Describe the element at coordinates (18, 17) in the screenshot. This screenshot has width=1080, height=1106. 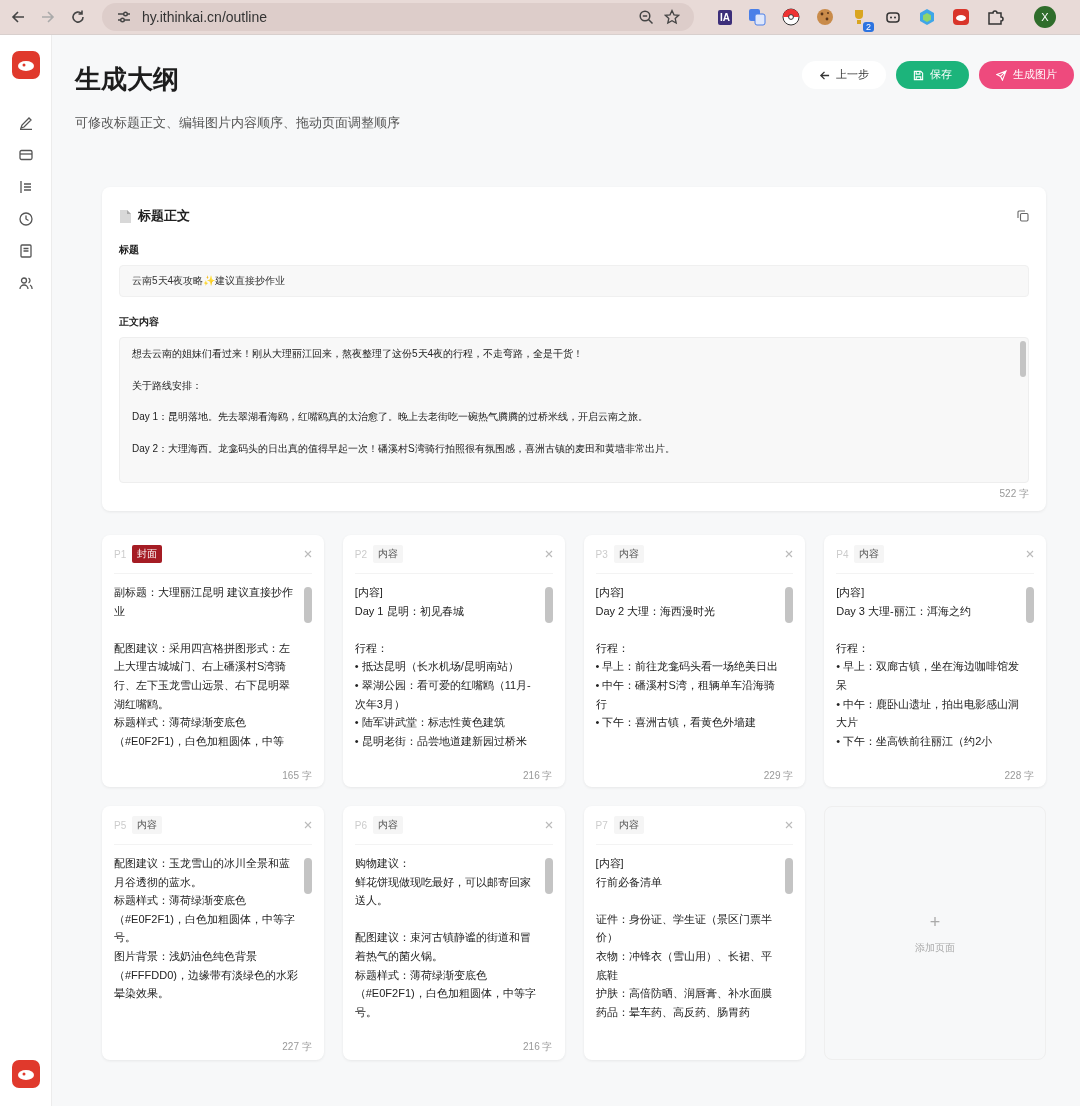
I see `back-icon` at that location.